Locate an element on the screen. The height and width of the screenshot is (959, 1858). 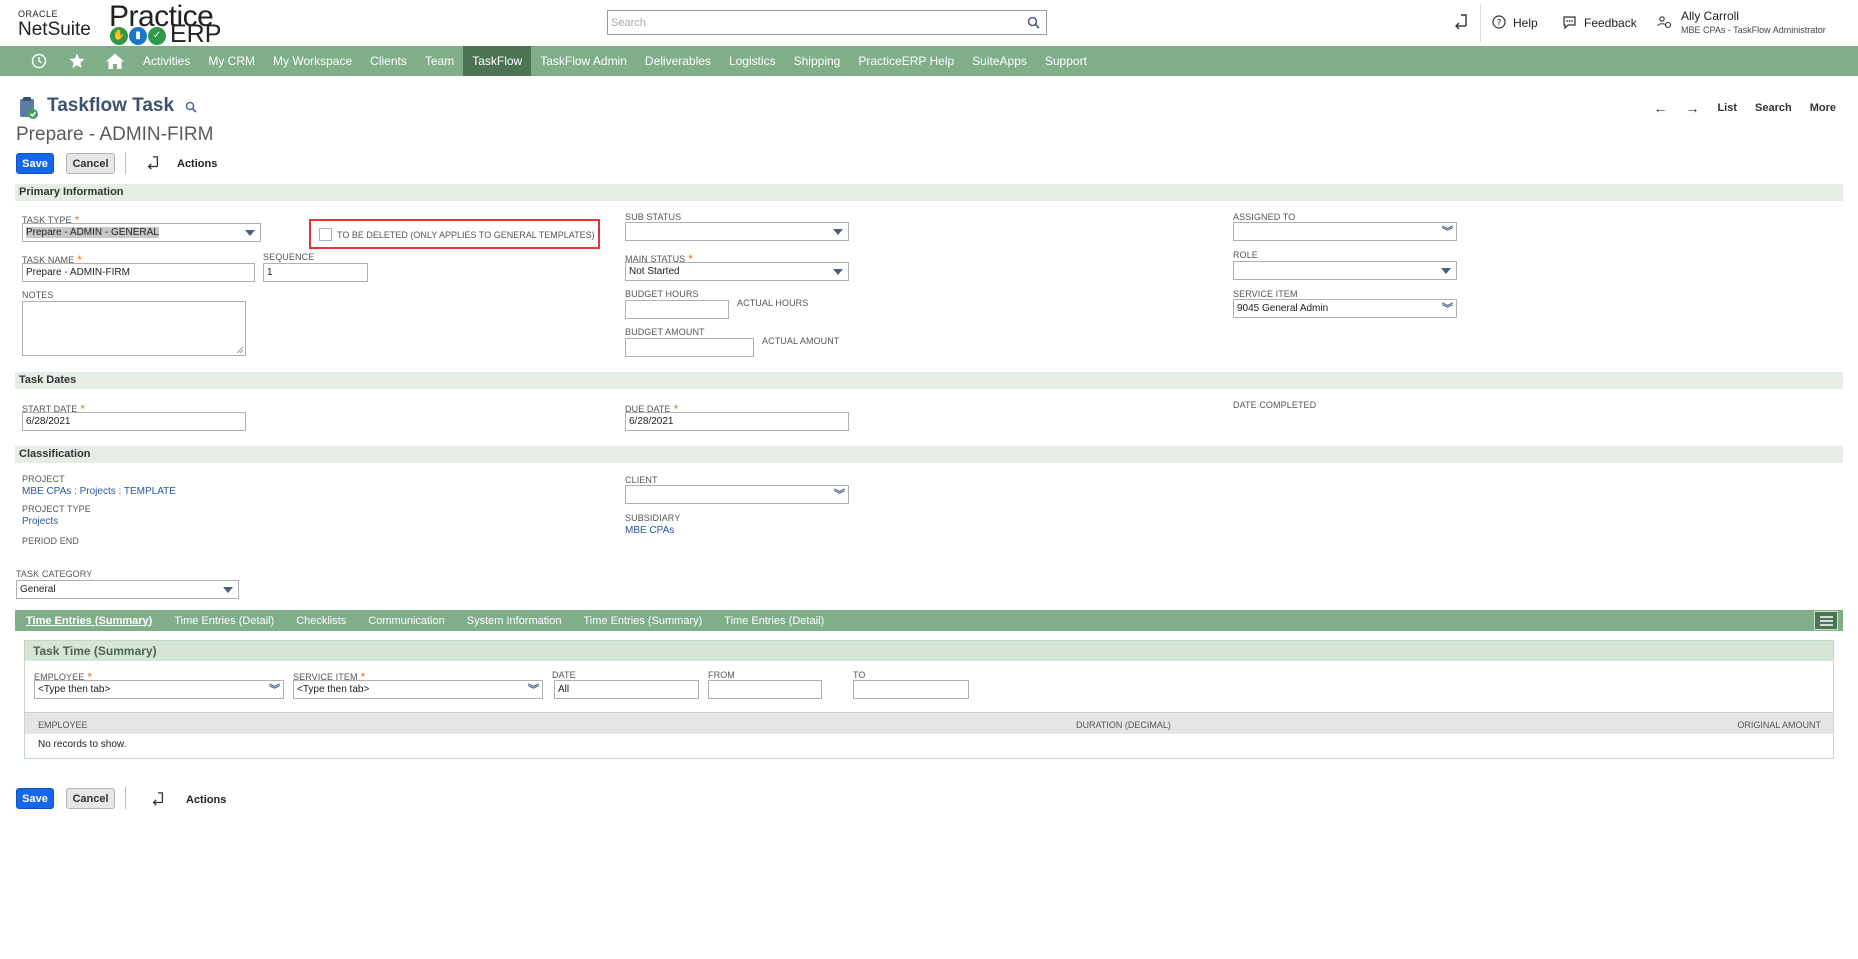
empty-state-text: No records to show. is located at coordinates (82, 744).